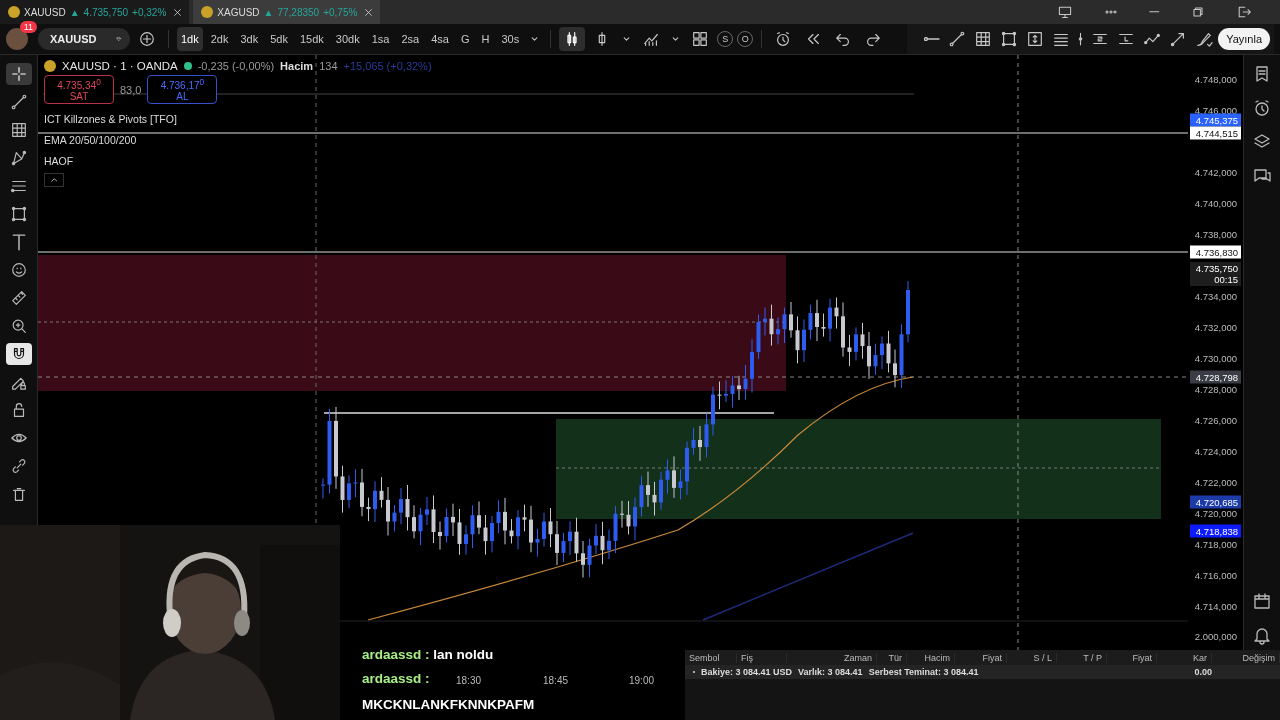 The width and height of the screenshot is (1280, 720). I want to click on tab-symbol: XAUUSD, so click(45, 12).